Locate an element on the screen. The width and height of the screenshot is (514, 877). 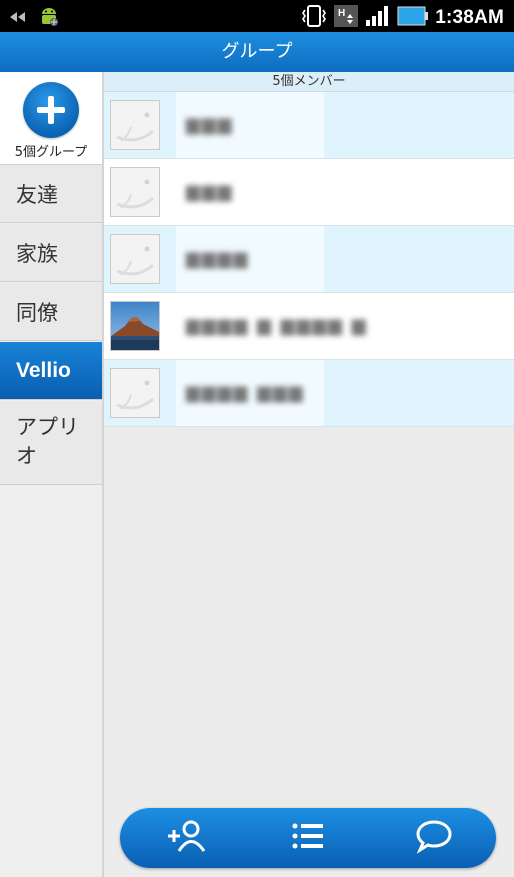
chat-button is located at coordinates (434, 838).